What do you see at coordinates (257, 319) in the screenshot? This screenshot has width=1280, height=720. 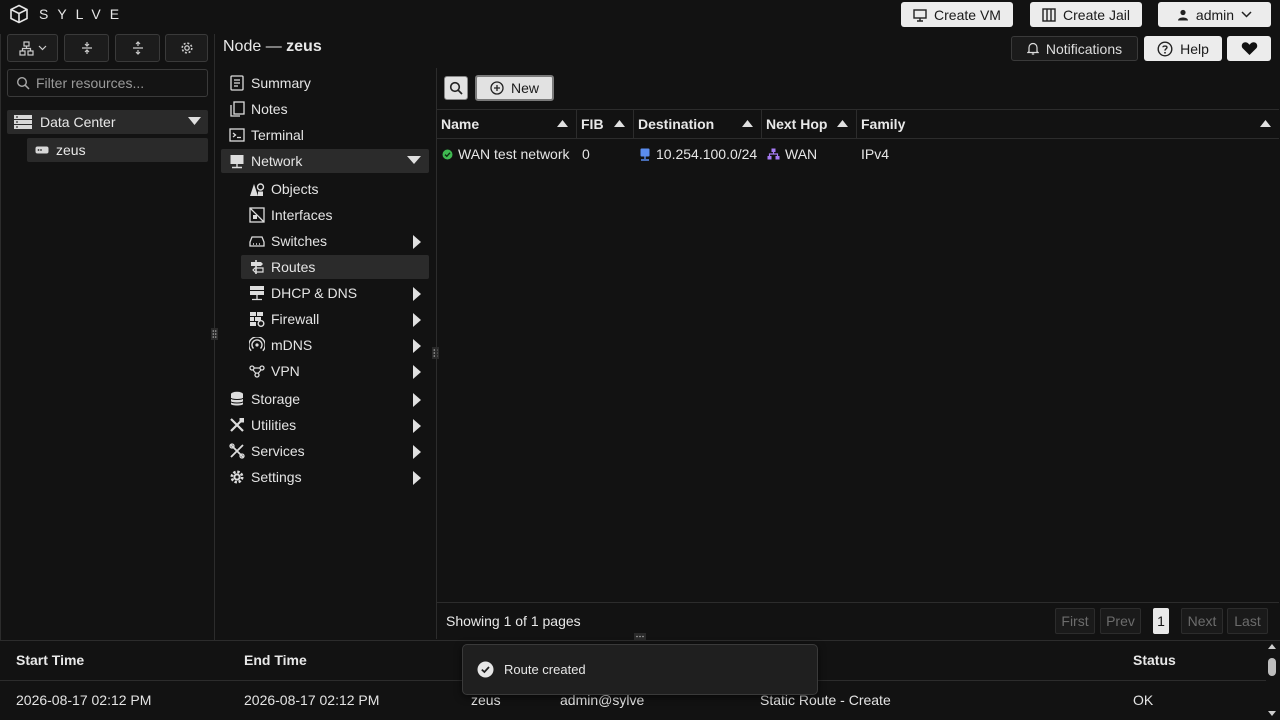 I see `firewall-icon` at bounding box center [257, 319].